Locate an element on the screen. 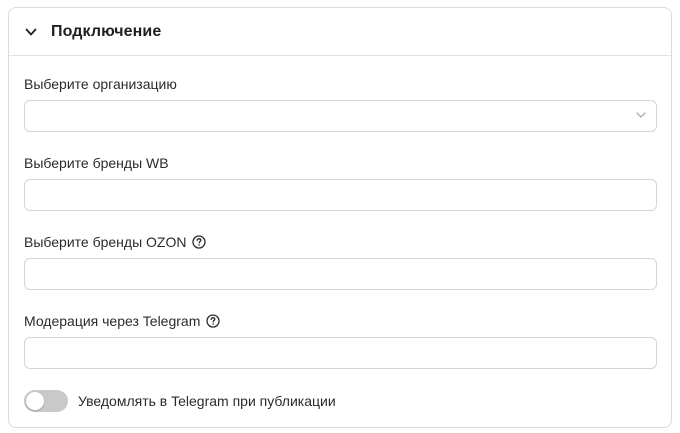  telegram-moderation-label-text: Модерация через Telegram is located at coordinates (112, 321).